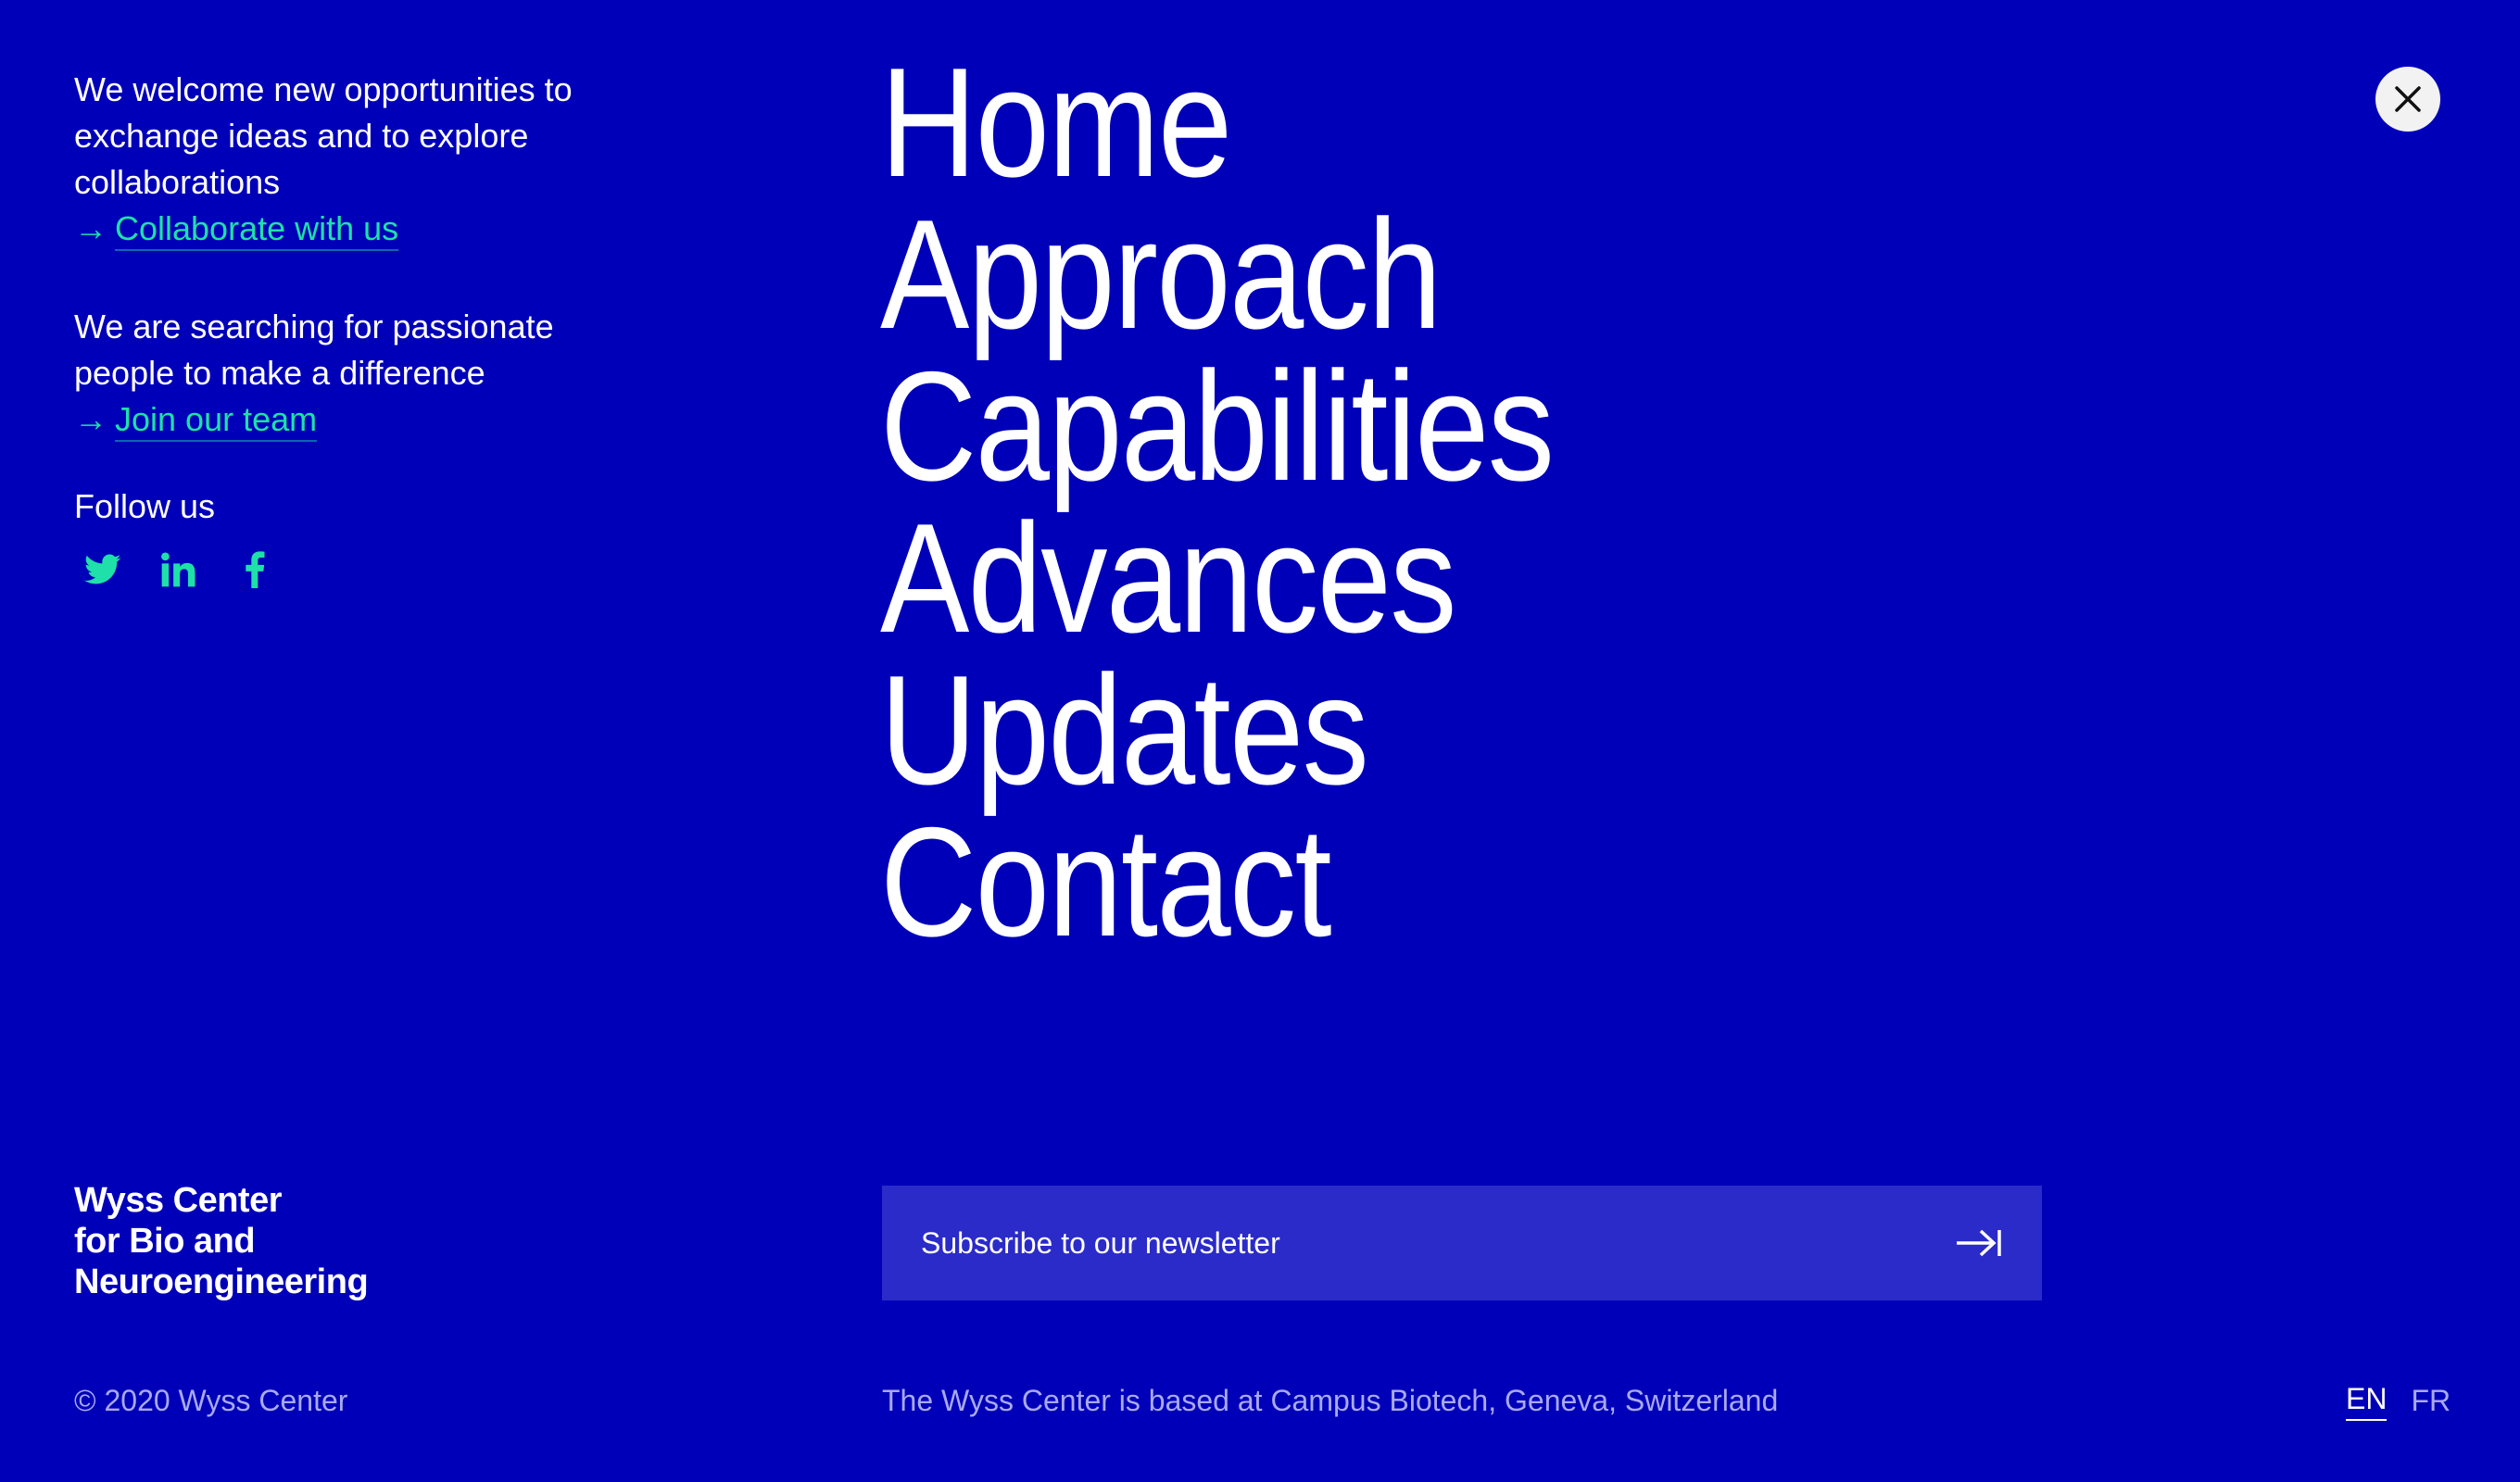 This screenshot has height=1482, width=2520. I want to click on arrow-right-to-bar-icon, so click(1979, 1243).